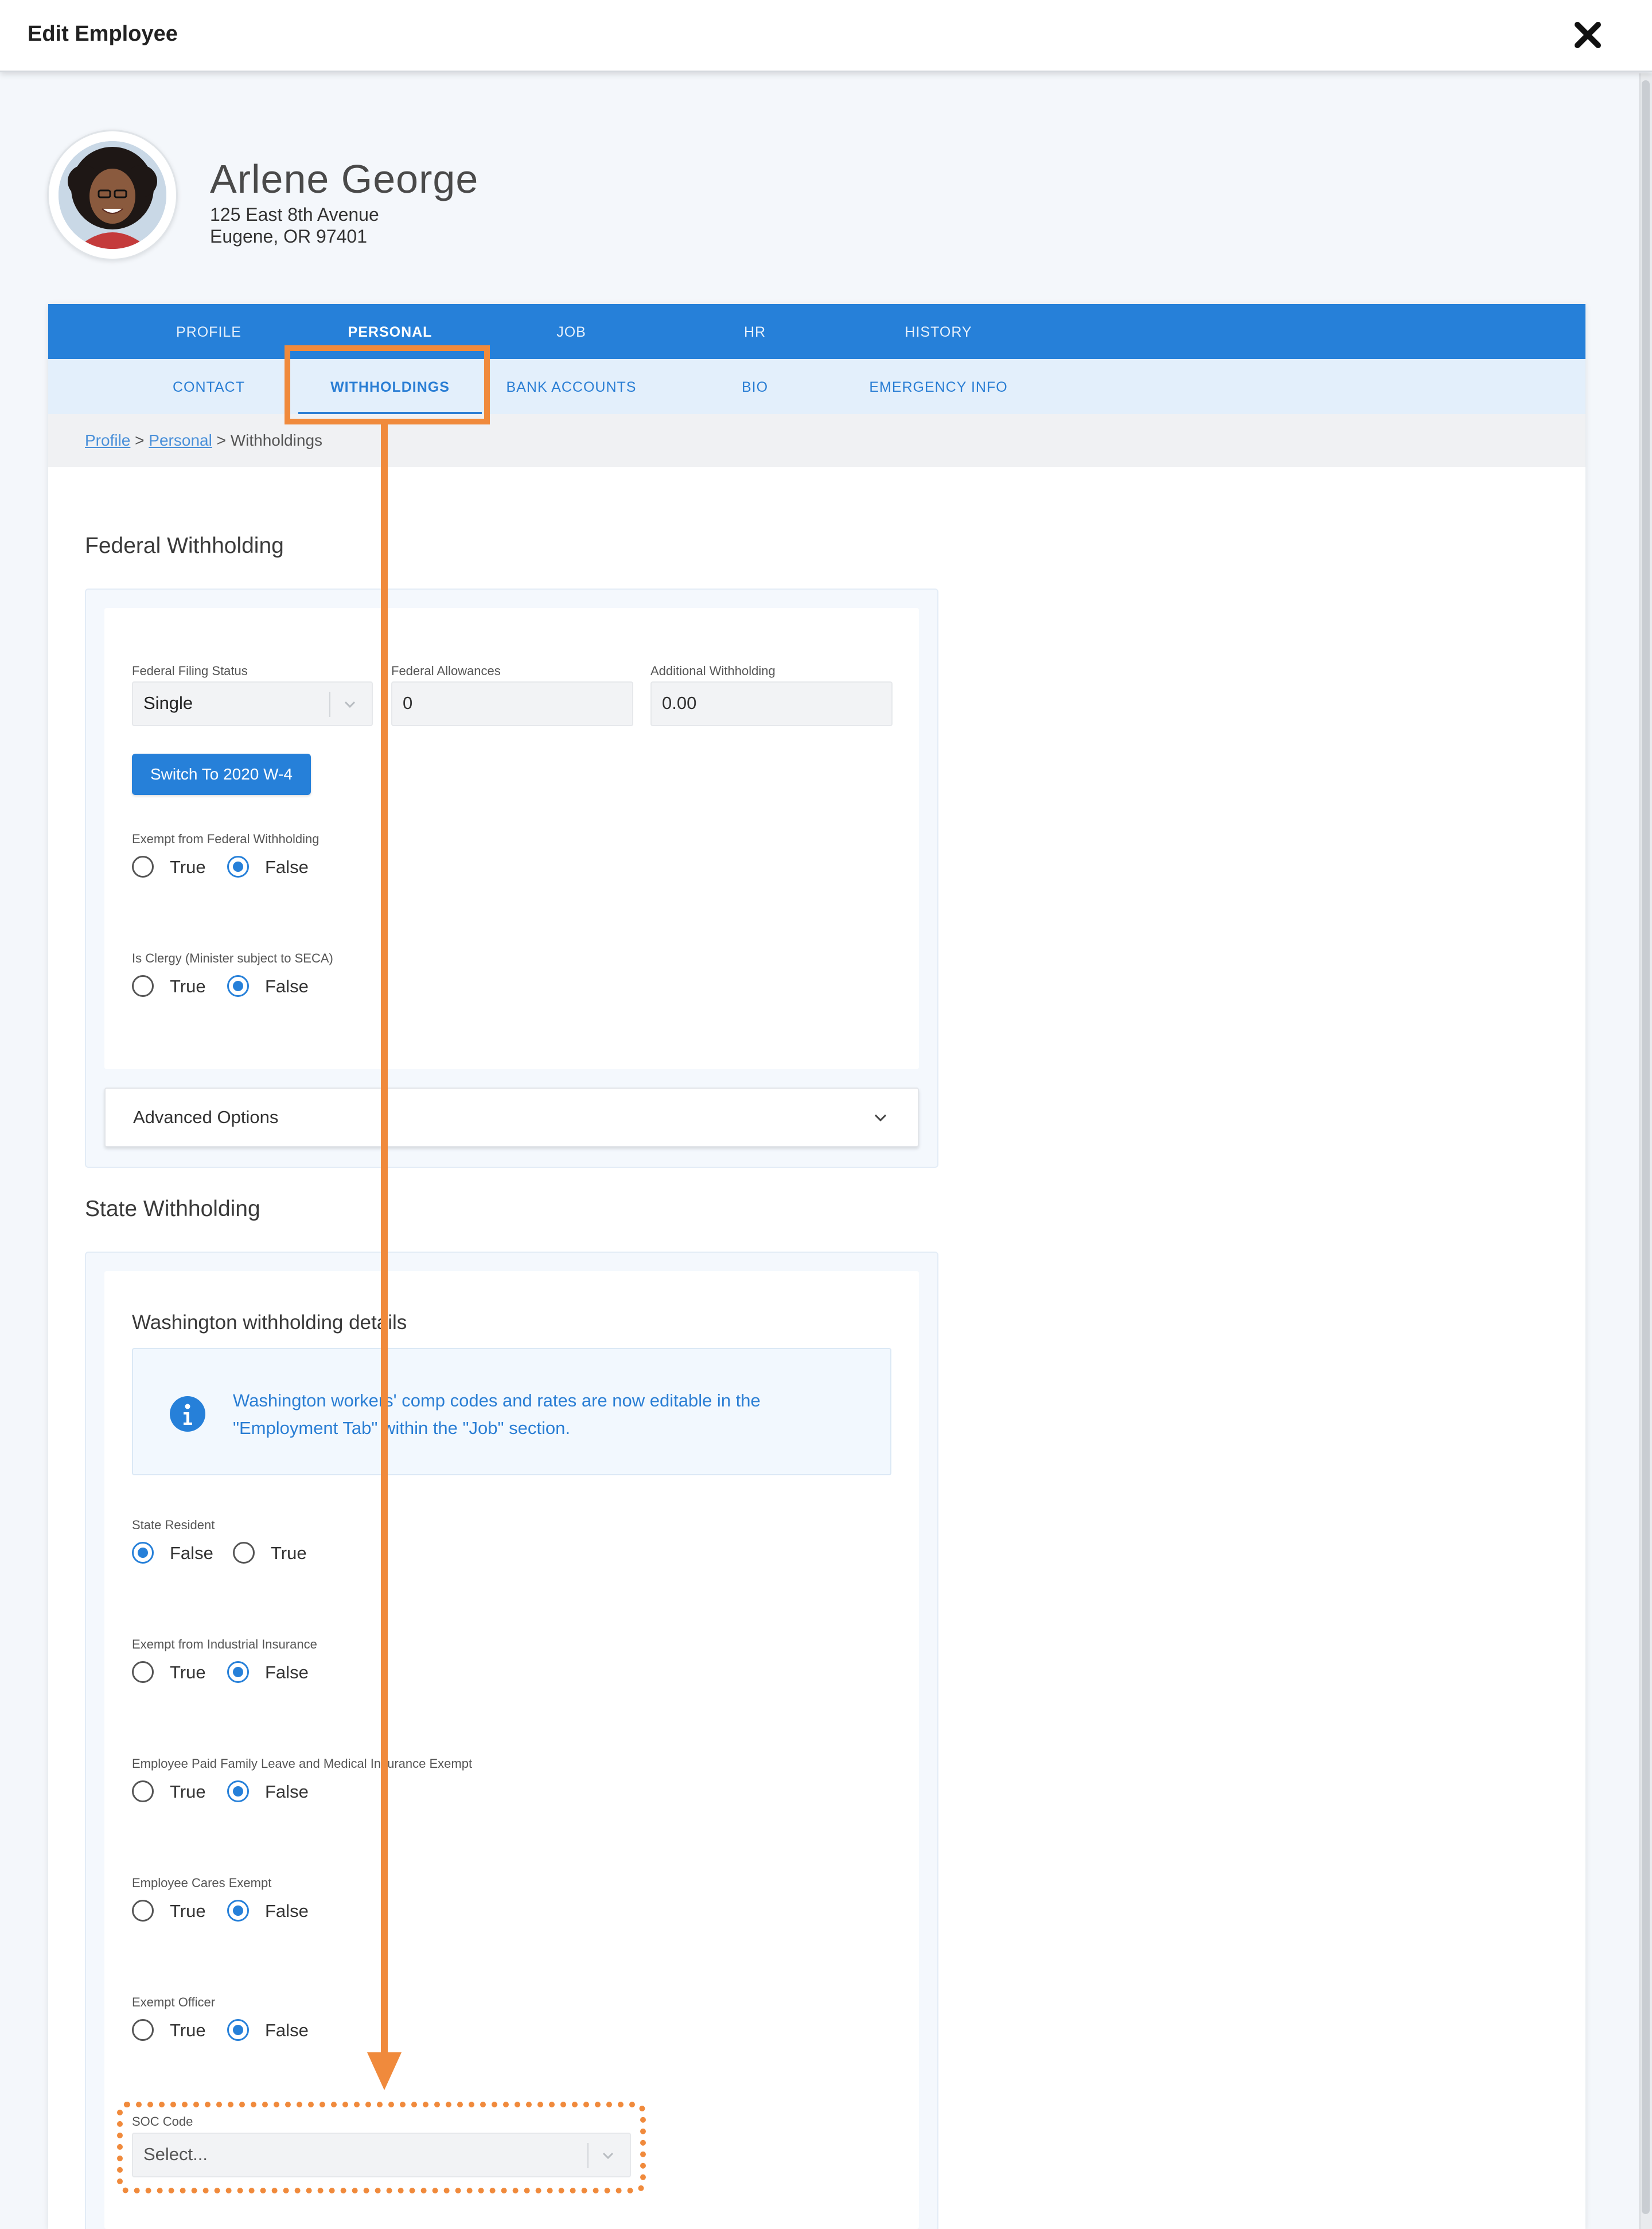 This screenshot has height=2229, width=1652. I want to click on tab-hr: HR, so click(755, 332).